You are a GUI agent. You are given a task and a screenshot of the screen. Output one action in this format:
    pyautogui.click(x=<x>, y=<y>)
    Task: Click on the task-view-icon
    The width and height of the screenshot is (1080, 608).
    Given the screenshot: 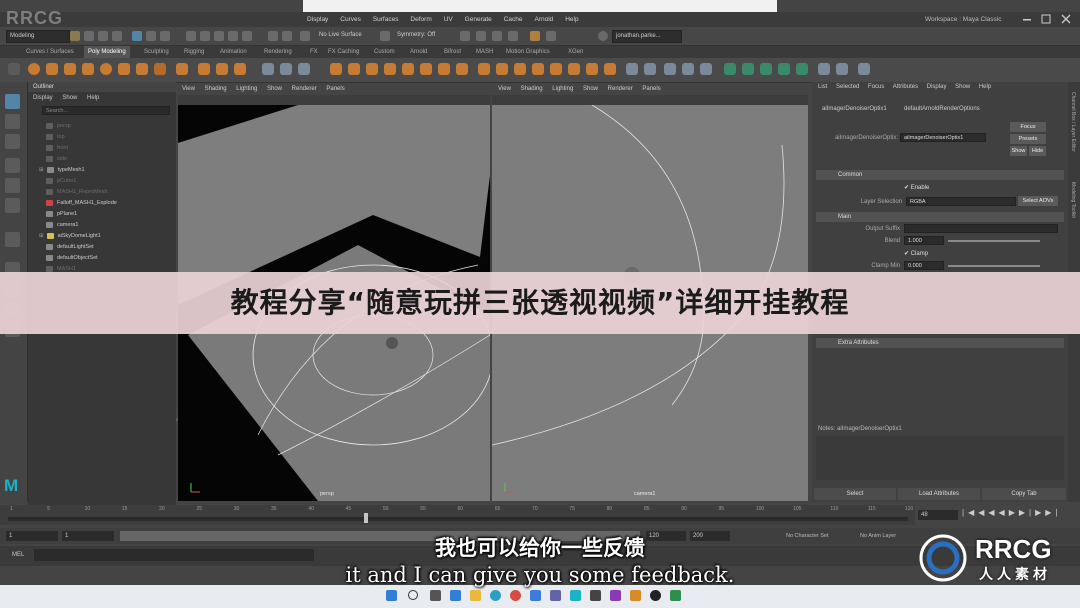 What is the action you would take?
    pyautogui.click(x=435, y=595)
    